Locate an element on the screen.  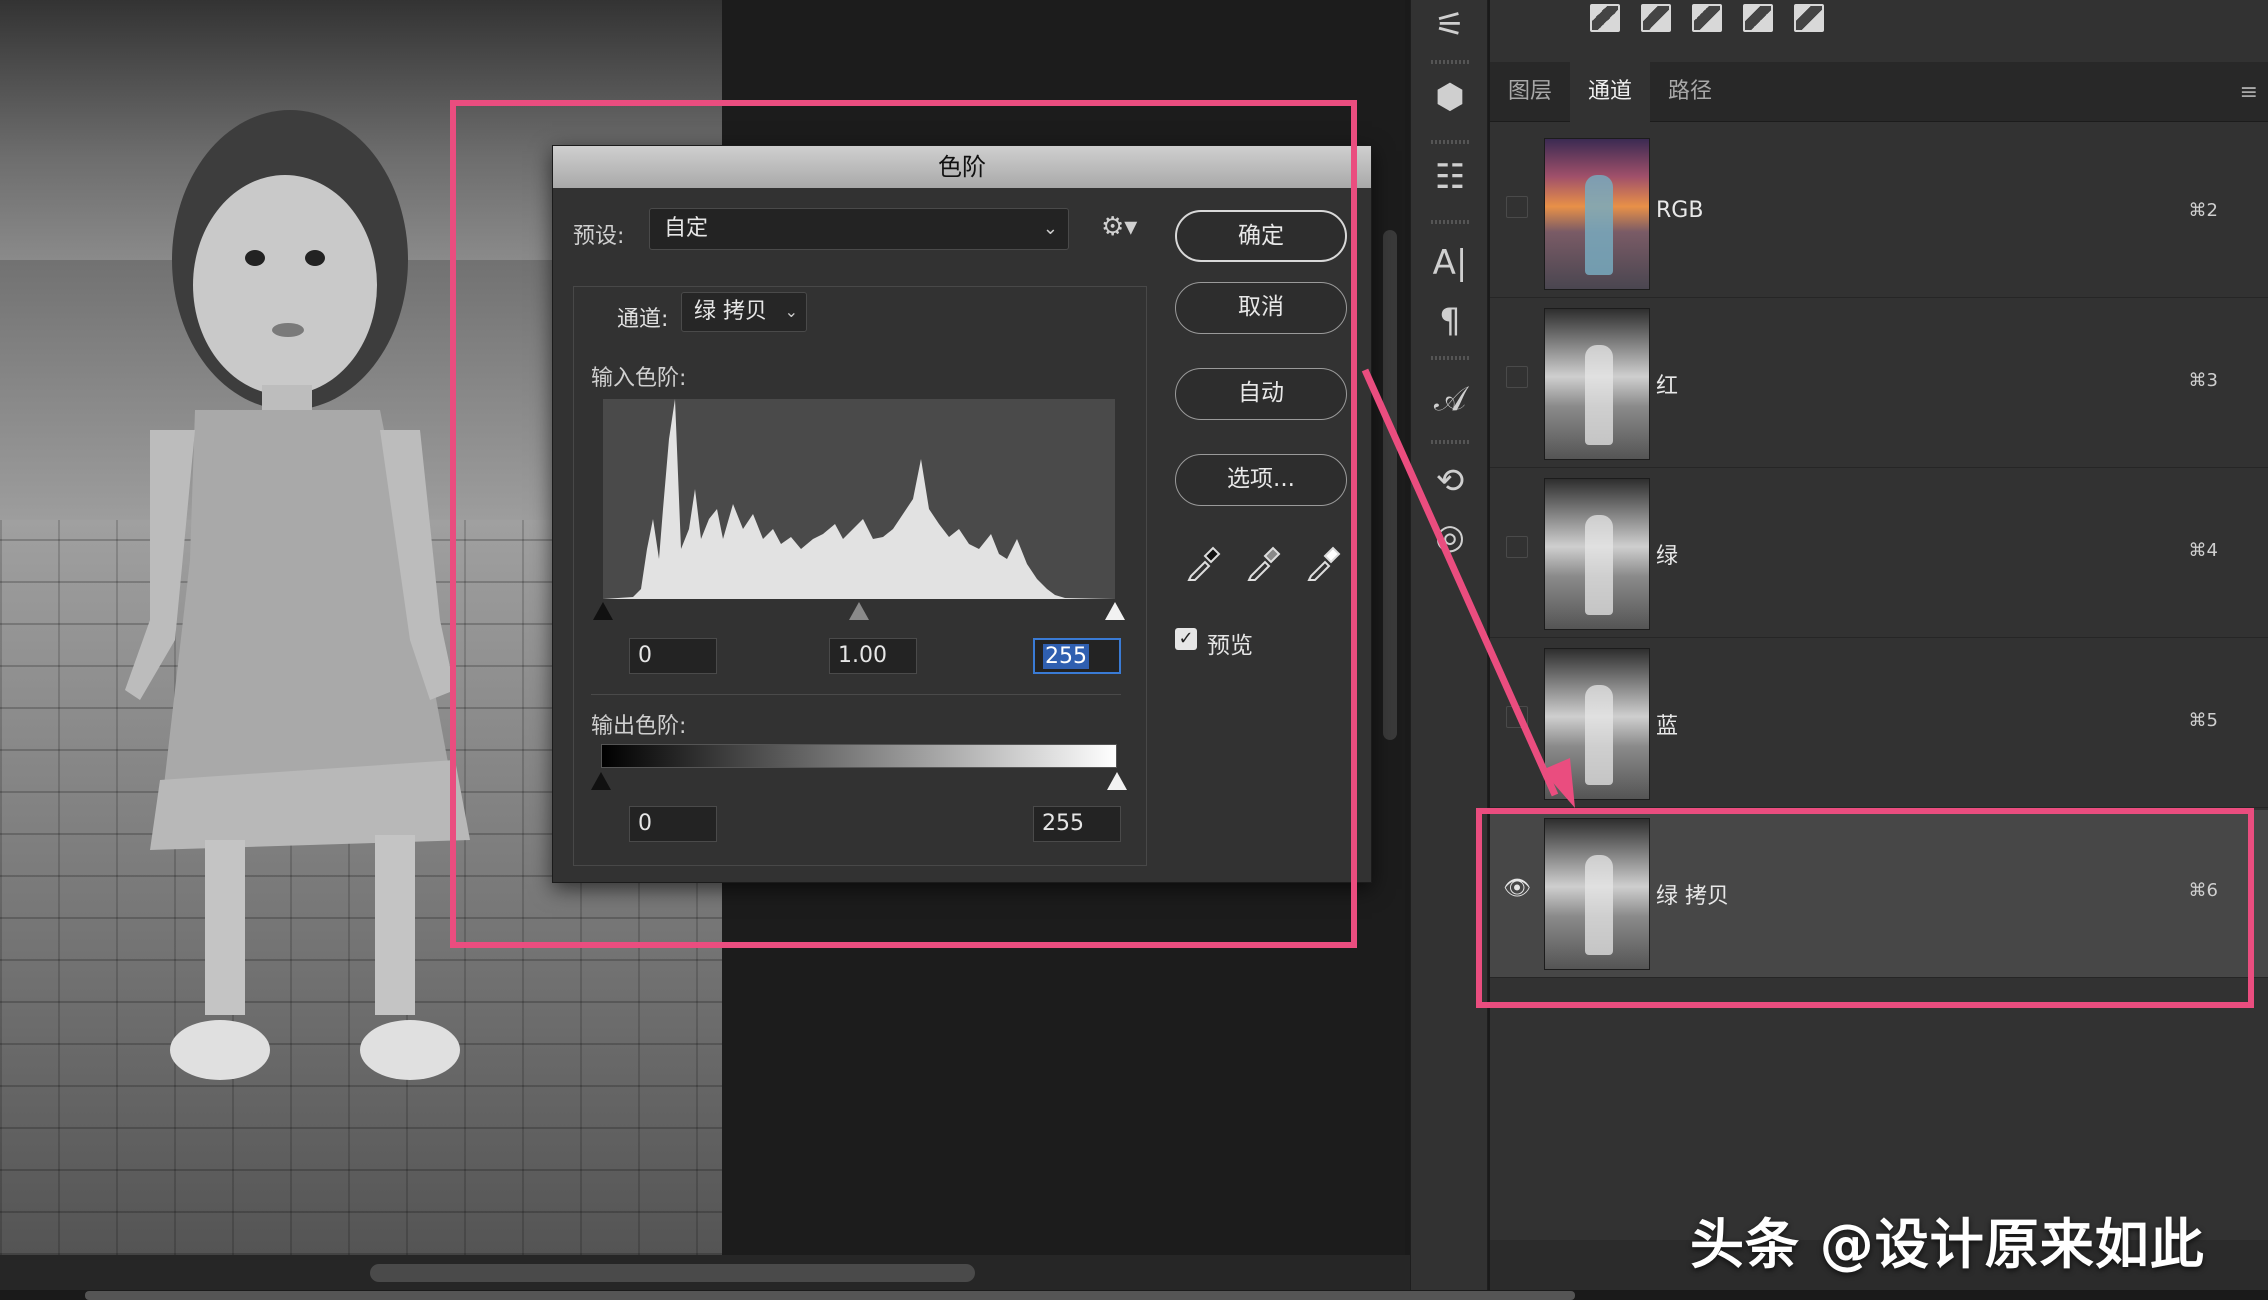
watermark: 头条 @设计原来如此 is located at coordinates (1947, 1239).